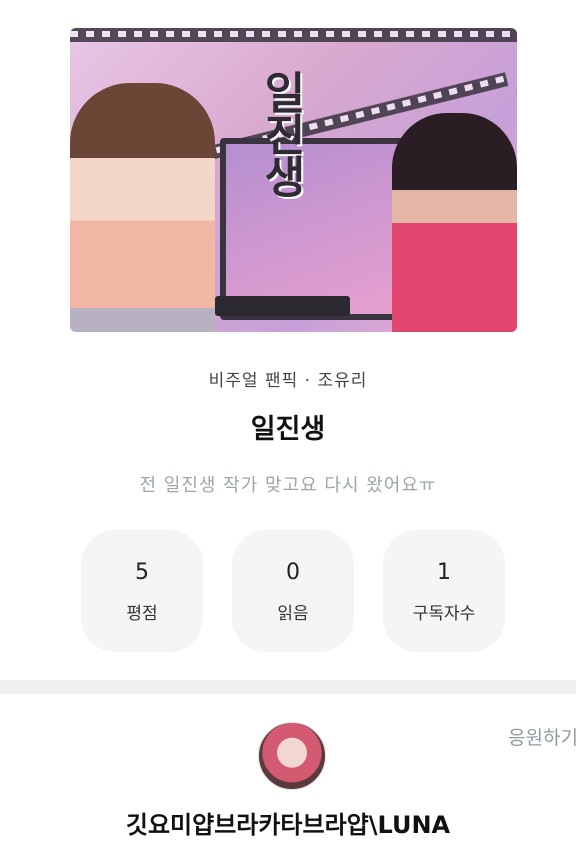  I want to click on novel-title: 일진생, so click(288, 429).